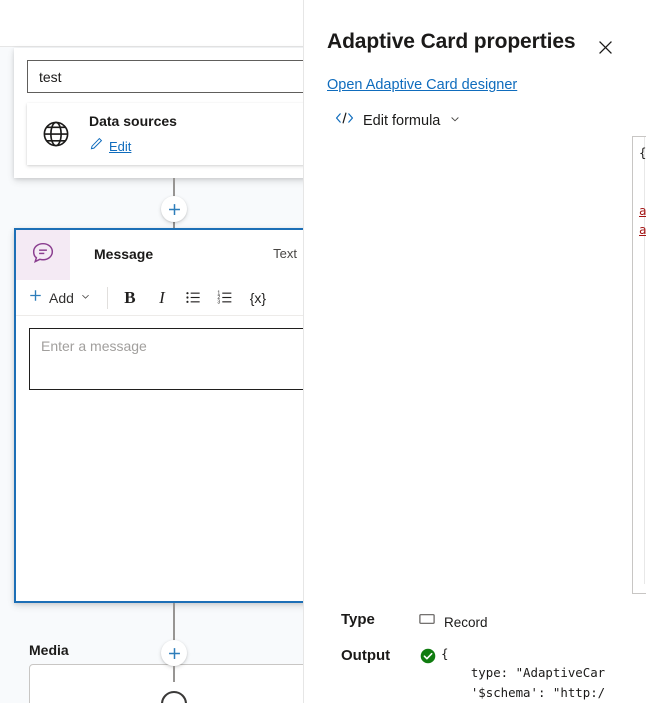 The image size is (646, 703). I want to click on add-content-label: Add, so click(61, 297).